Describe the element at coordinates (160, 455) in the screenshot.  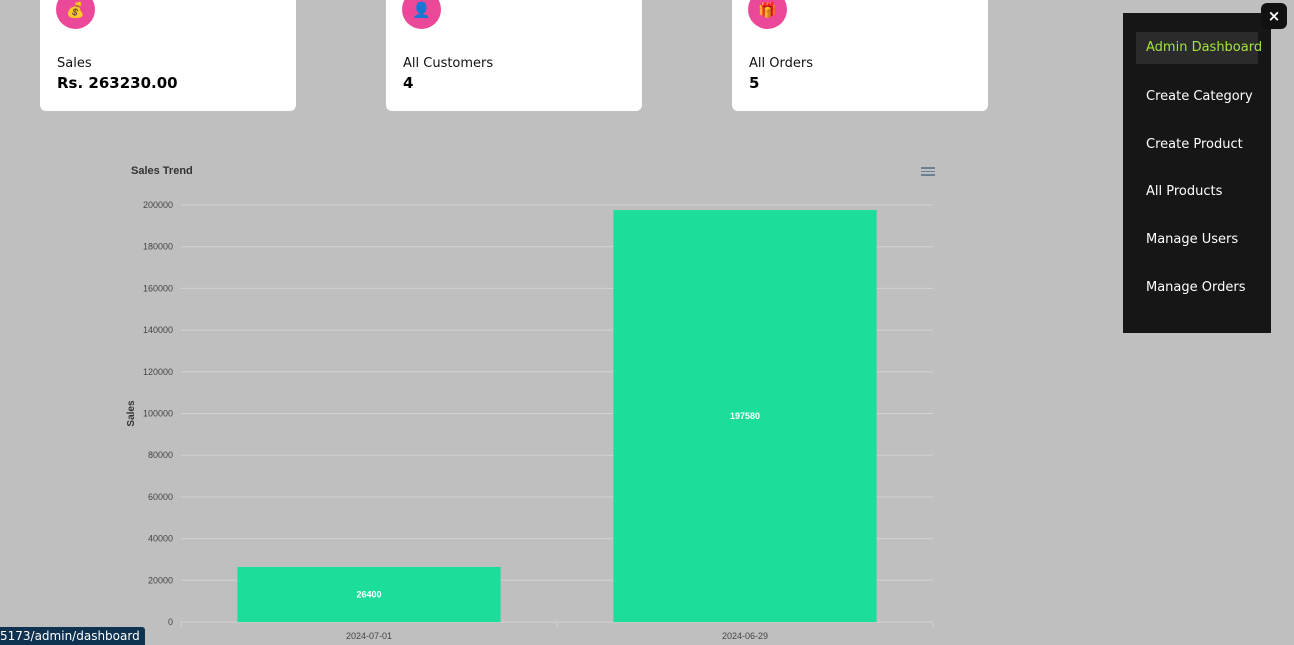
I see `y-tick-label: 80000` at that location.